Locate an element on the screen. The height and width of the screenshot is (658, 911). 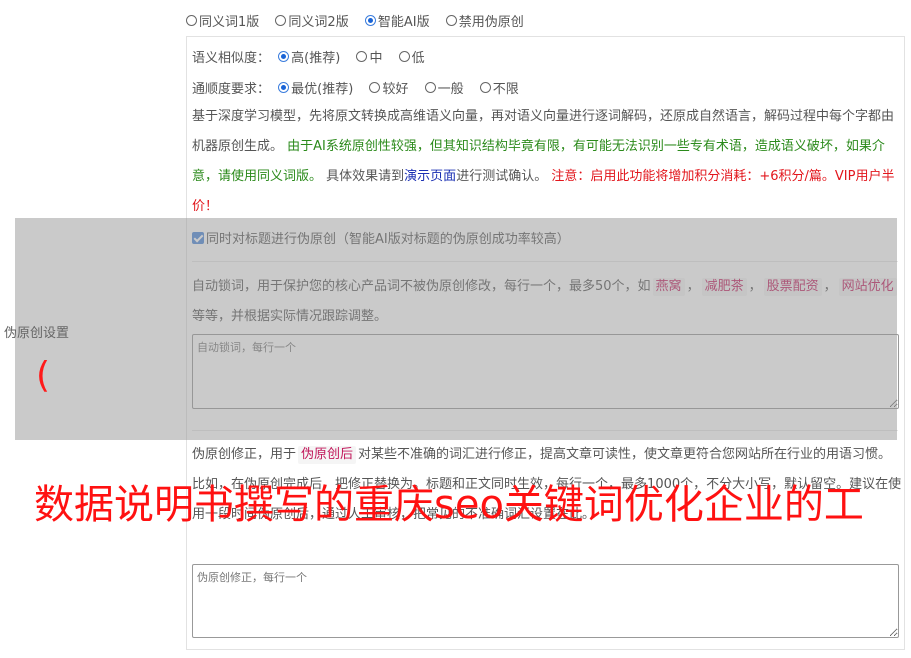
radio-fluency-normal: 一般 is located at coordinates (444, 87).